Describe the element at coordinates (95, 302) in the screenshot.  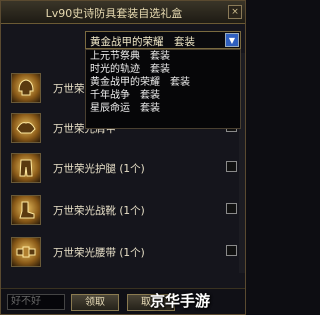
I see `confirm-button: 领取` at that location.